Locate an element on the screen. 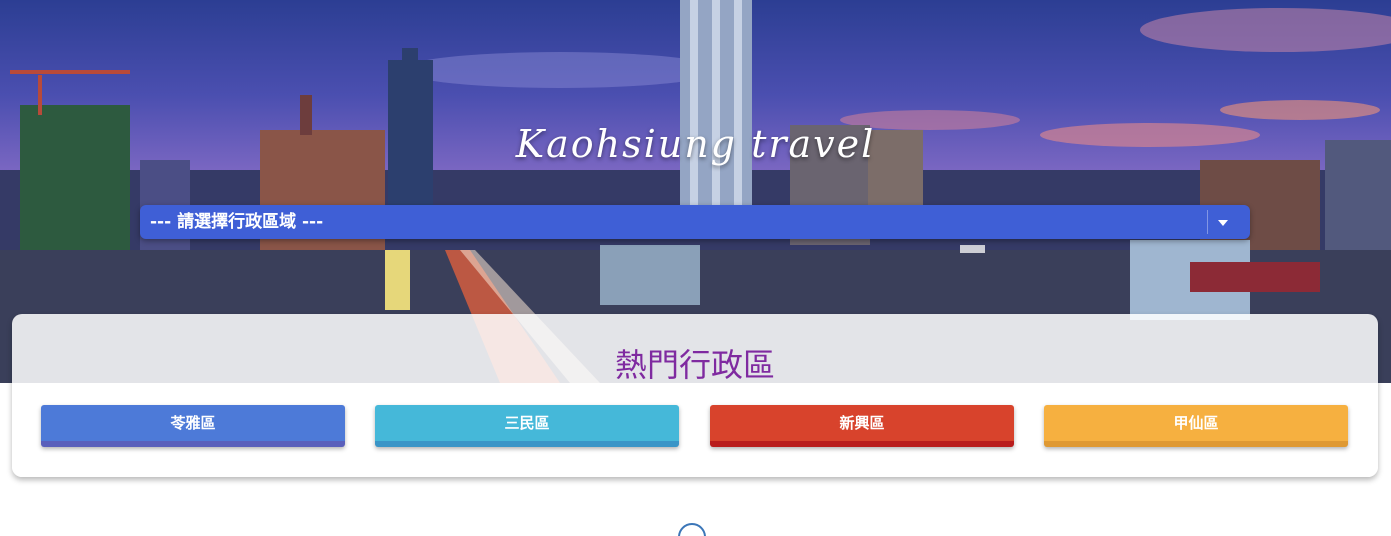 This screenshot has width=1391, height=536. district-button-xinxing: 新興區 is located at coordinates (862, 426).